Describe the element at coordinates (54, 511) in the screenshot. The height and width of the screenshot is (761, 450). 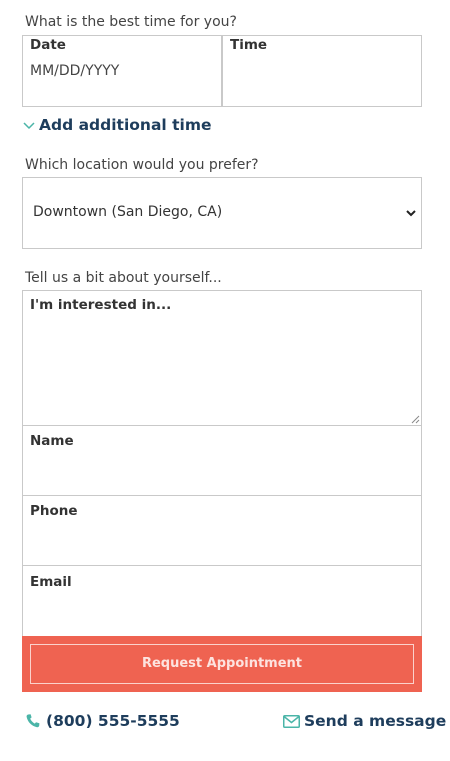
I see `phone-field-label: Phone` at that location.